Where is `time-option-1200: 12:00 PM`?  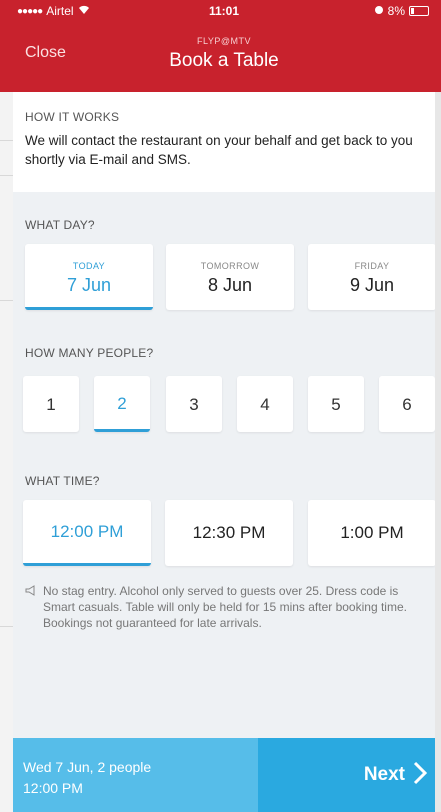
time-option-1200: 12:00 PM is located at coordinates (87, 533).